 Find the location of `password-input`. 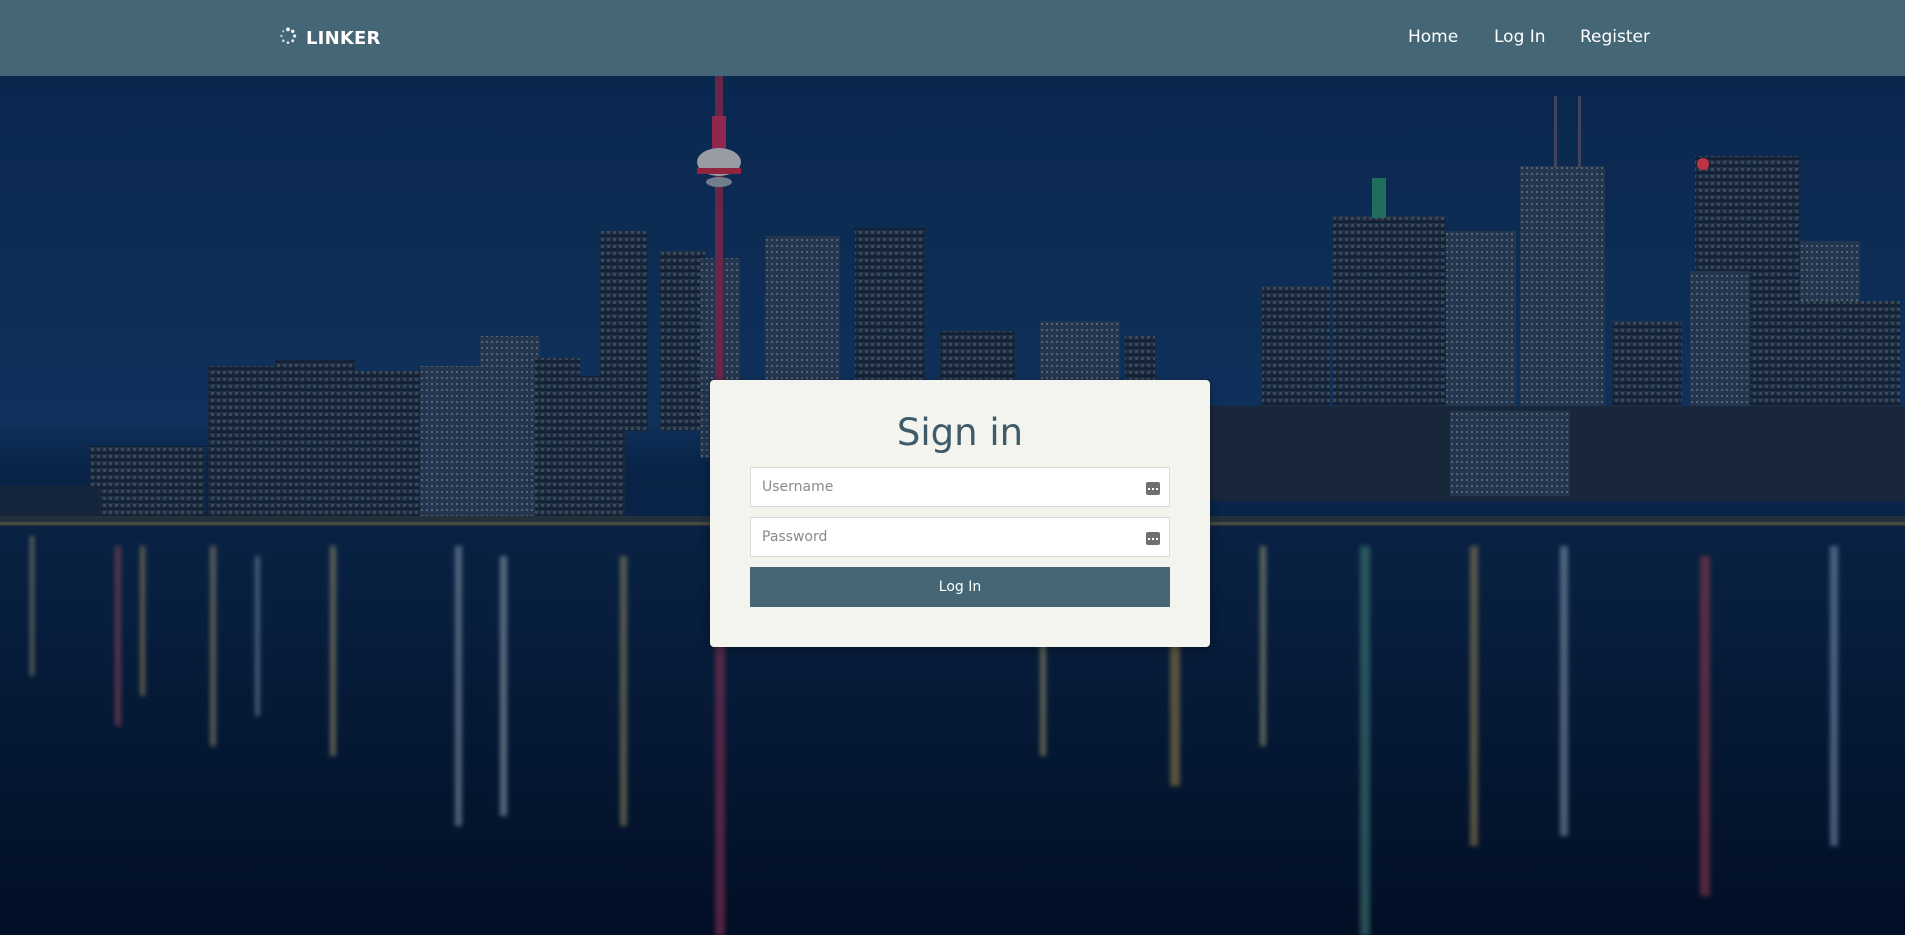

password-input is located at coordinates (960, 537).